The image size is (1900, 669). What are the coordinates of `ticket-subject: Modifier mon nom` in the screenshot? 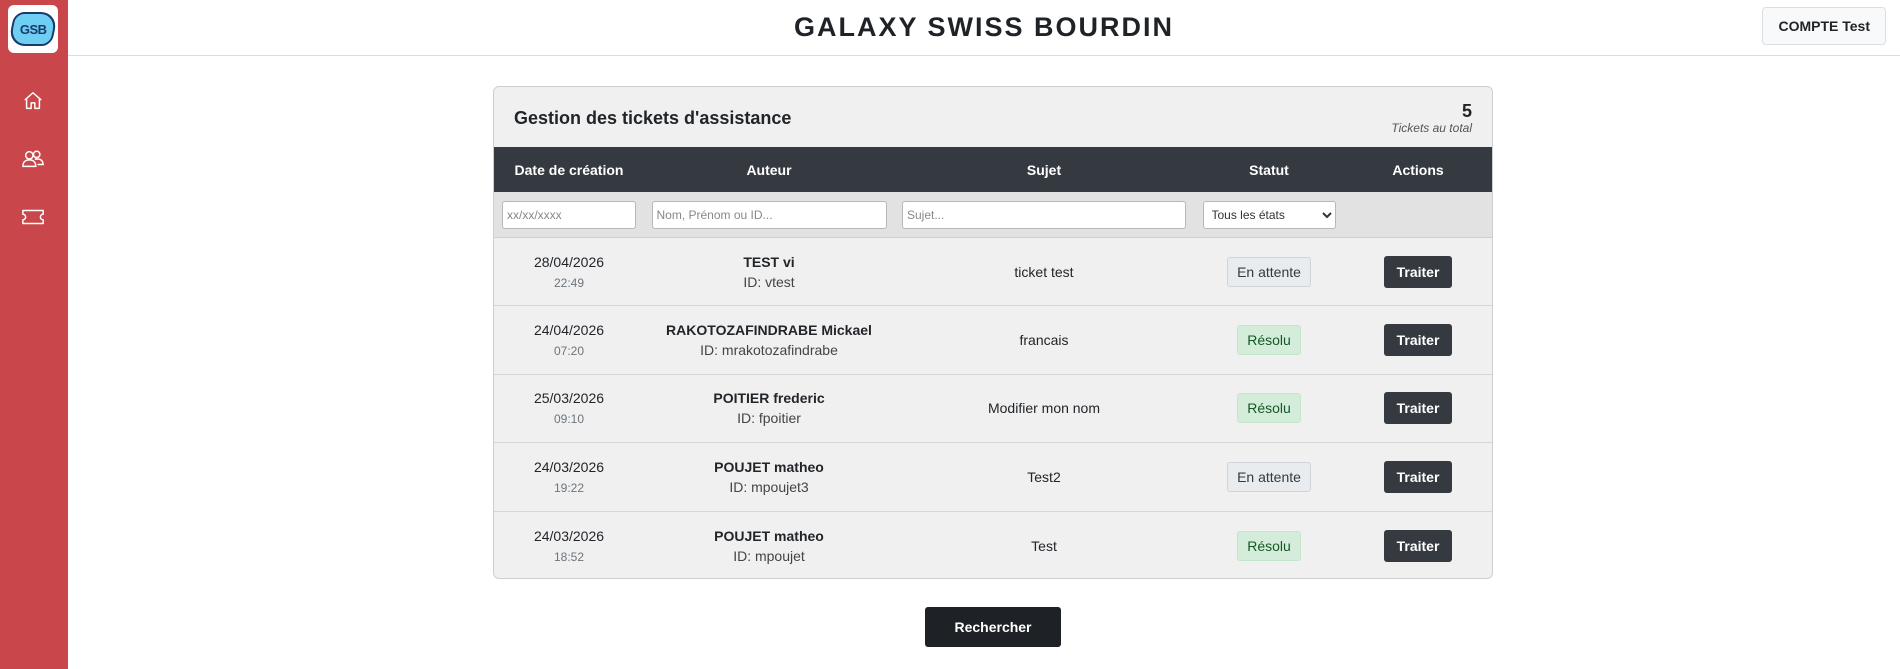 It's located at (1044, 408).